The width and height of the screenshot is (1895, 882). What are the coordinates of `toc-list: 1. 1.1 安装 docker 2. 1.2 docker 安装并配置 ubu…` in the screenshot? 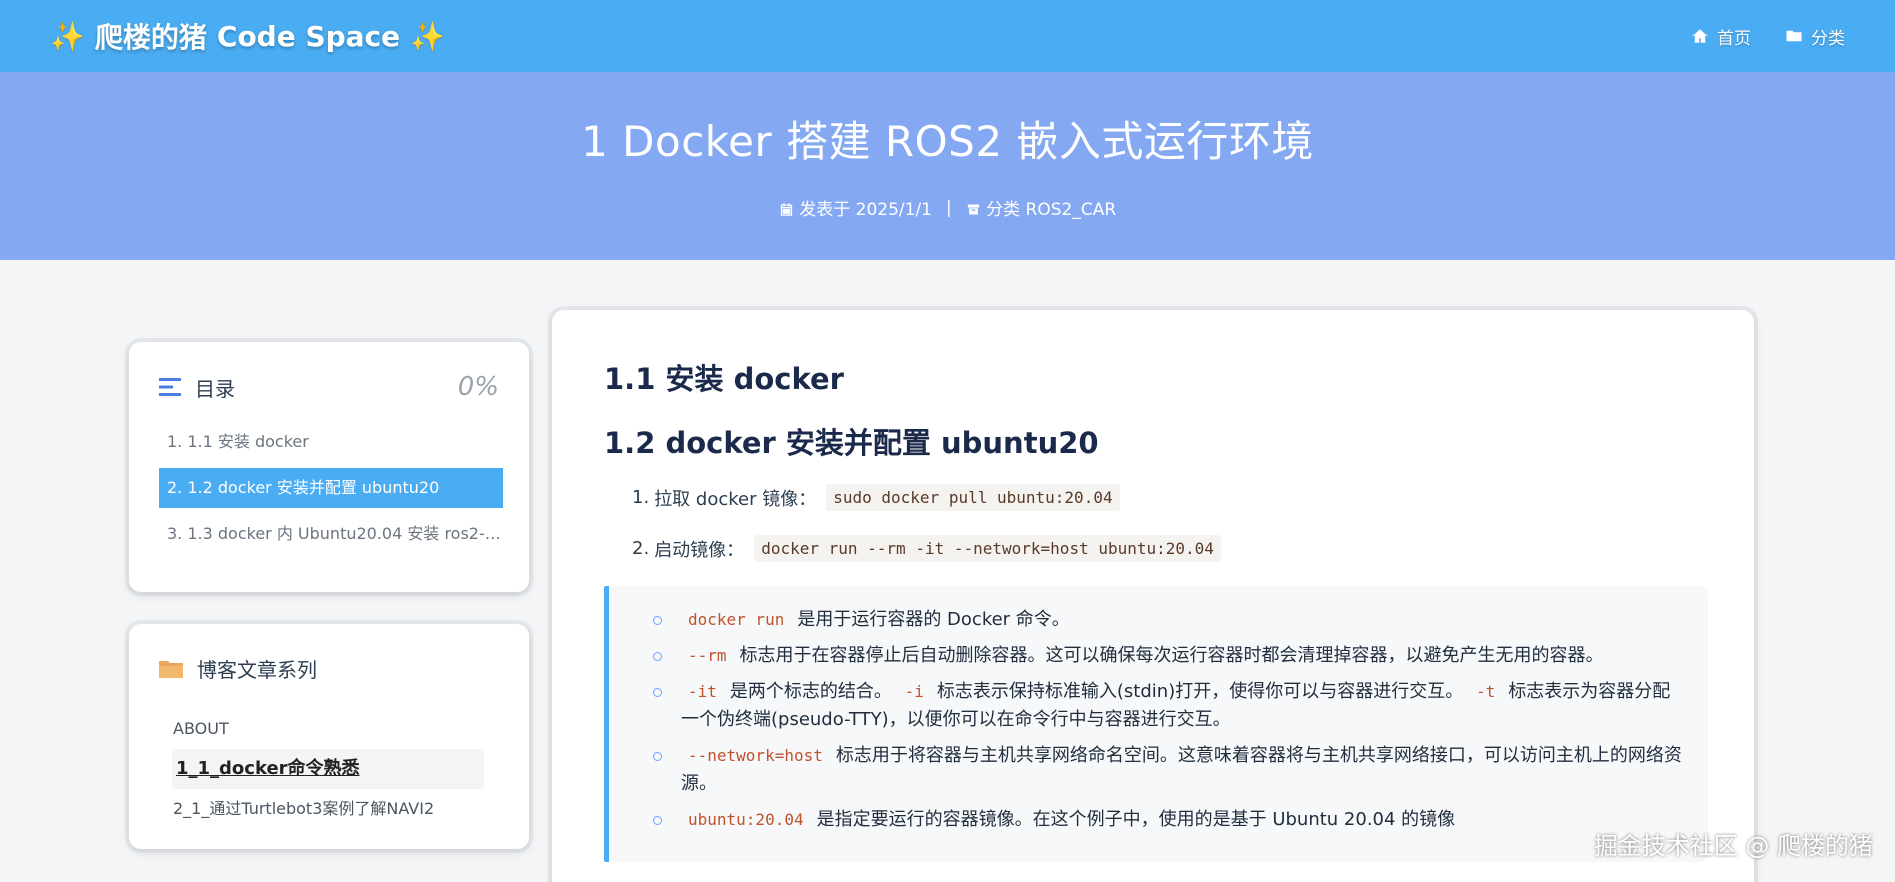 It's located at (329, 488).